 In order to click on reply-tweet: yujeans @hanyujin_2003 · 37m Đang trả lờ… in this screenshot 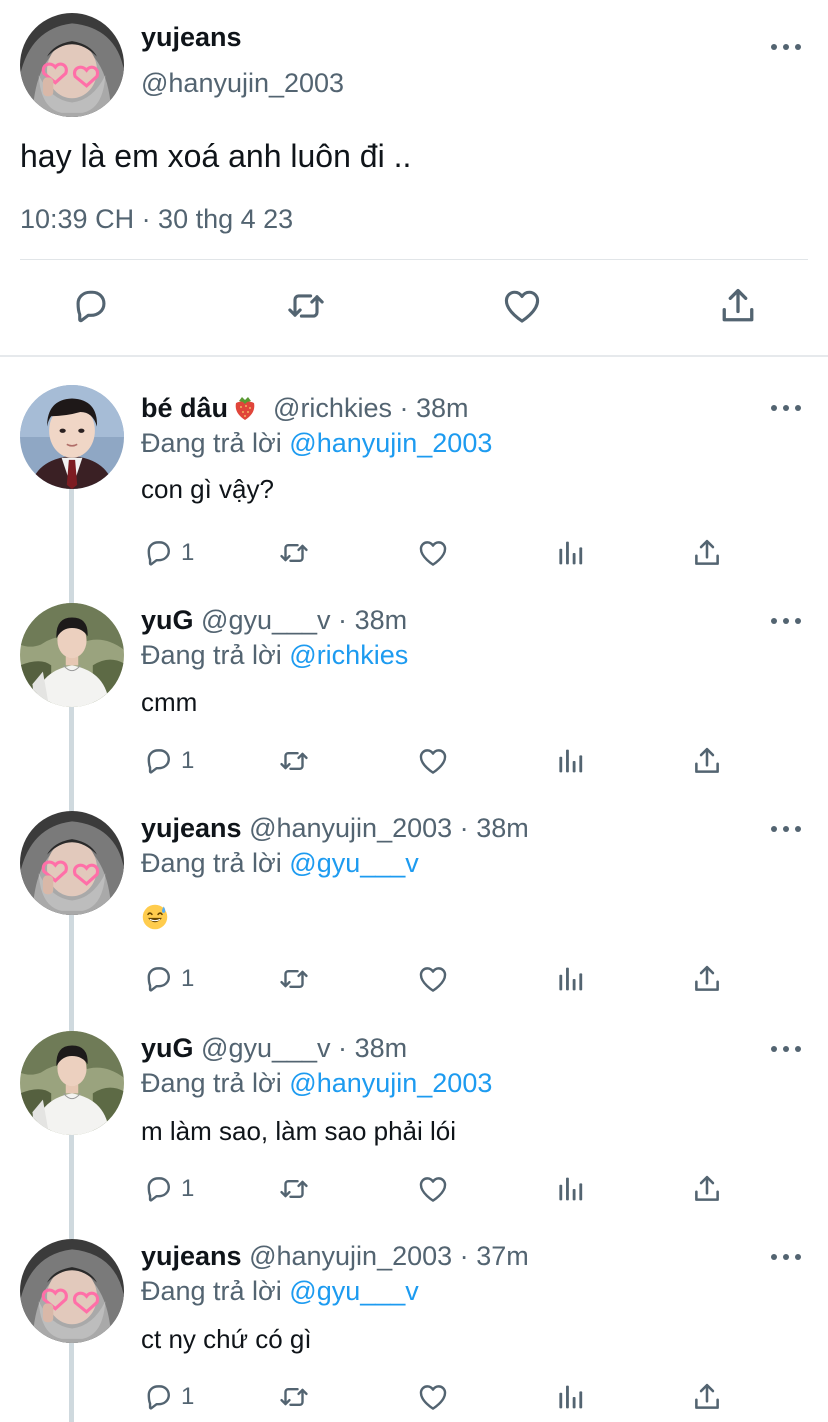, I will do `click(414, 1330)`.